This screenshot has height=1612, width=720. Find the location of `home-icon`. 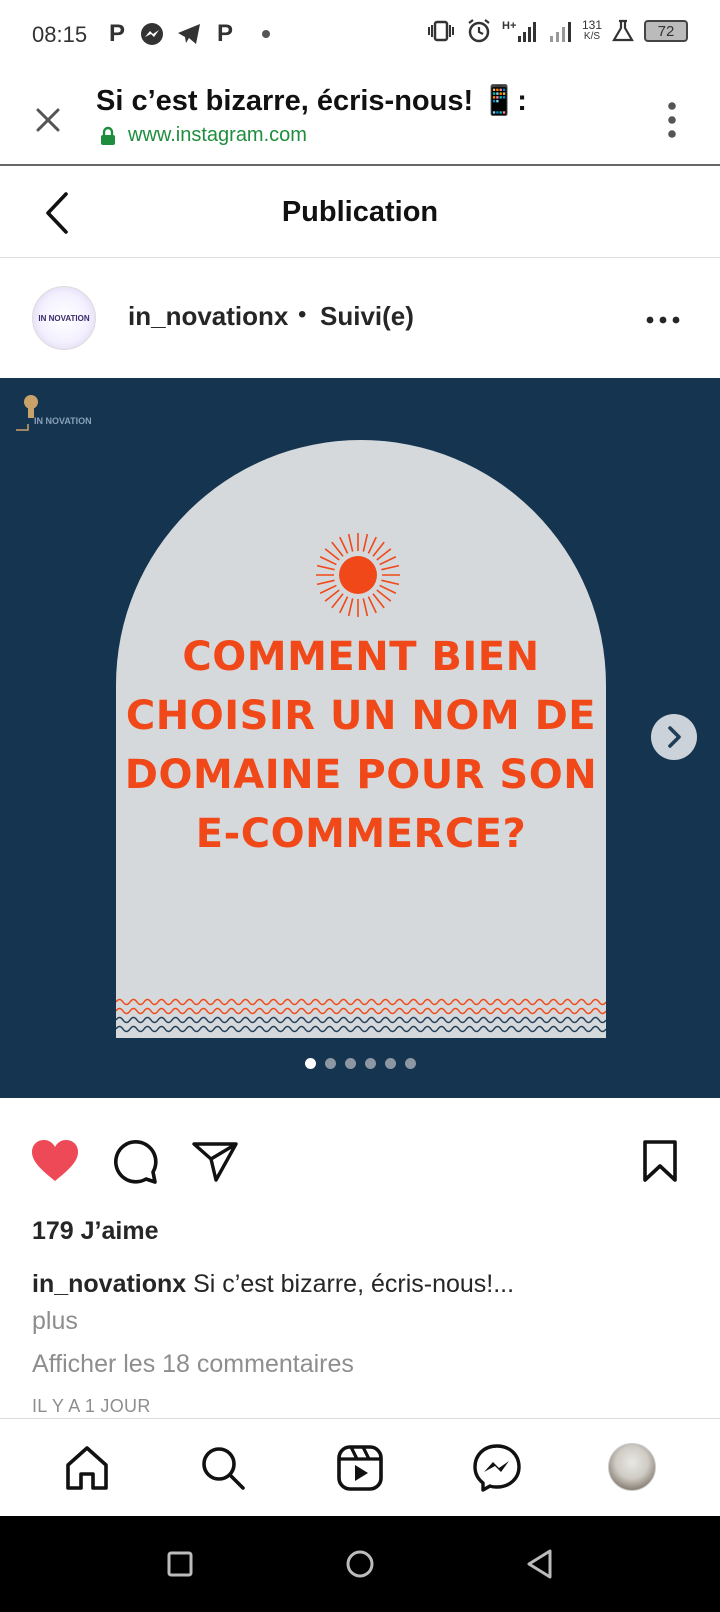

home-icon is located at coordinates (87, 1468).